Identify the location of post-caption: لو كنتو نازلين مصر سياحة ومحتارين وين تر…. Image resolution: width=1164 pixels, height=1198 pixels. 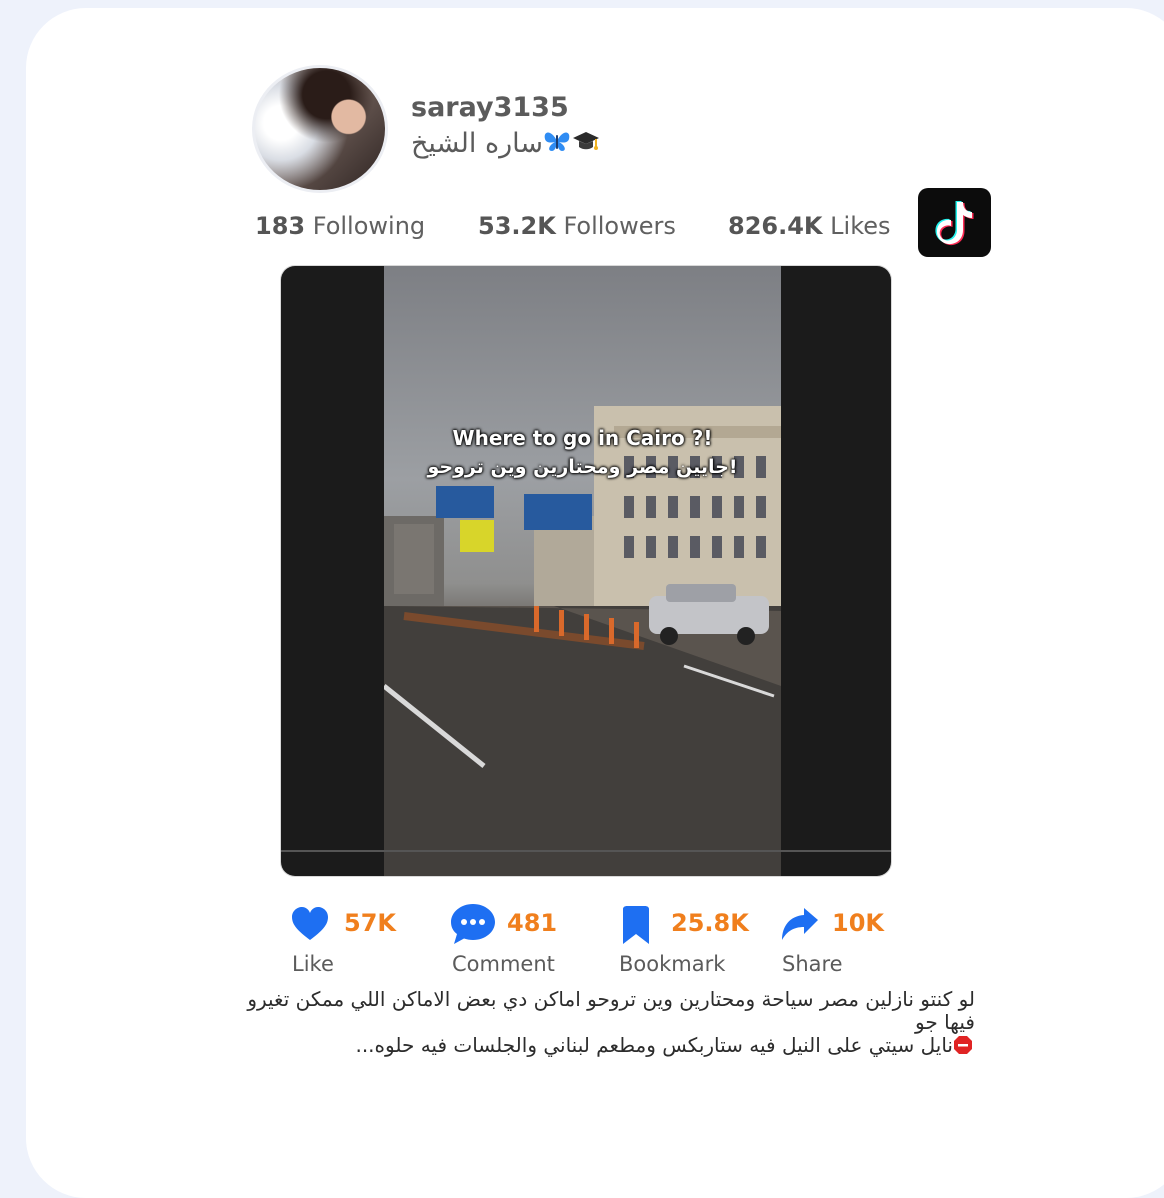
(607, 1022).